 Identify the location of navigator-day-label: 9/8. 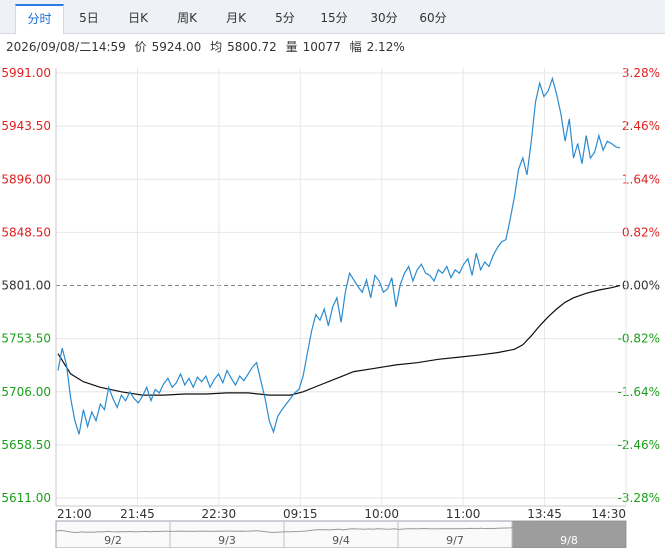
(569, 540).